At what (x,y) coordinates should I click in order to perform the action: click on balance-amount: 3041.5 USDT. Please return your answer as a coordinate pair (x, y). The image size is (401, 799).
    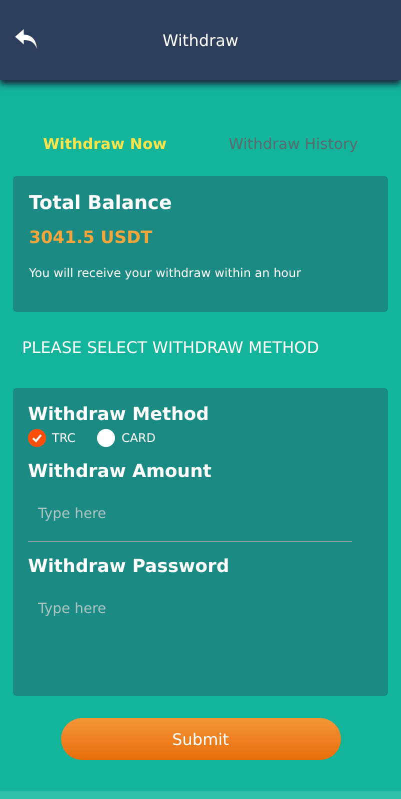
    Looking at the image, I should click on (90, 238).